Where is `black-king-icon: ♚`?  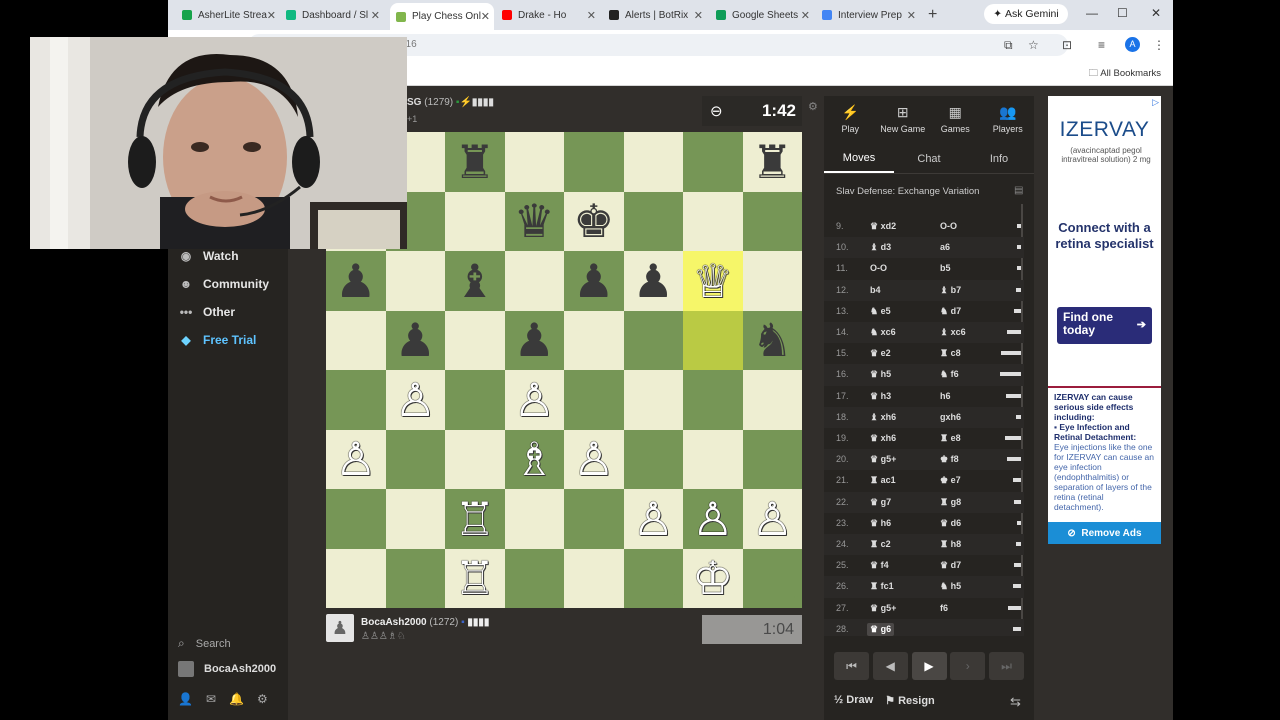 black-king-icon: ♚ is located at coordinates (594, 222).